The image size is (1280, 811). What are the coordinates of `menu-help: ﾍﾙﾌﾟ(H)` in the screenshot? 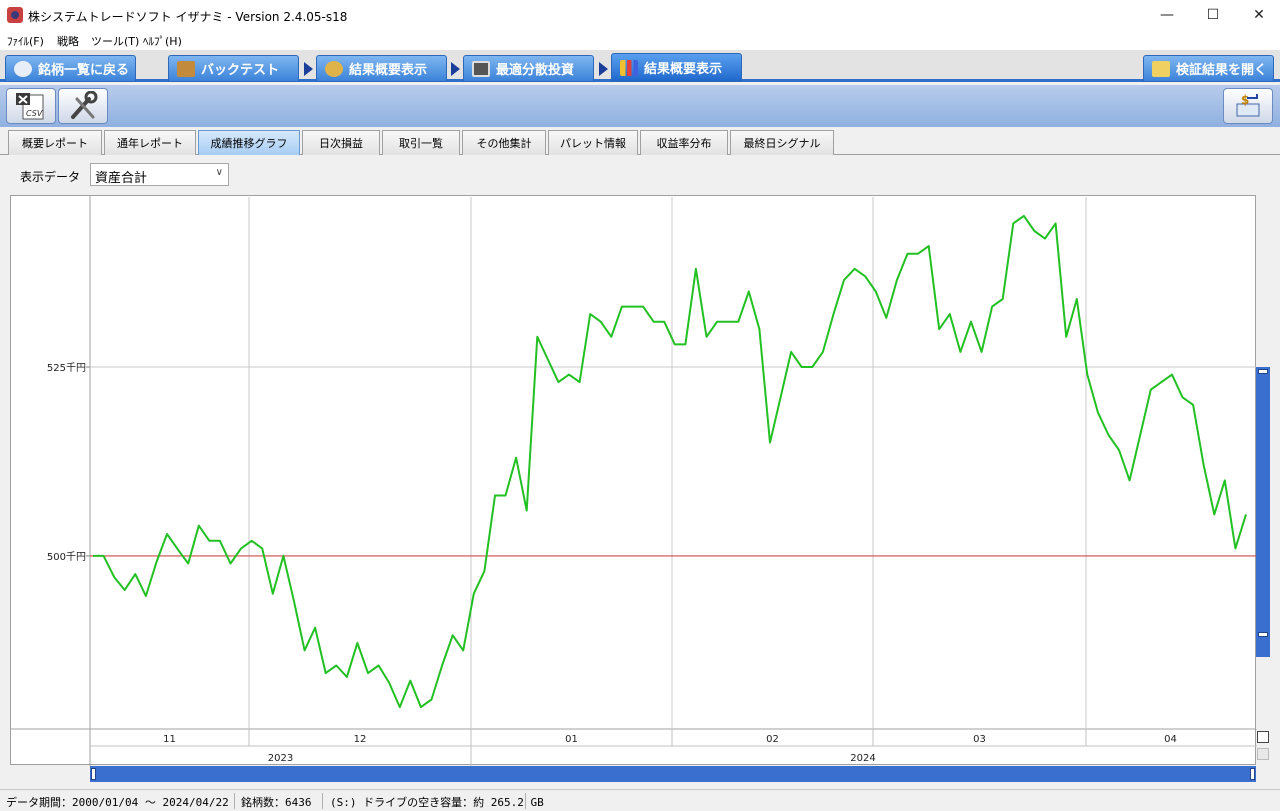 It's located at (162, 41).